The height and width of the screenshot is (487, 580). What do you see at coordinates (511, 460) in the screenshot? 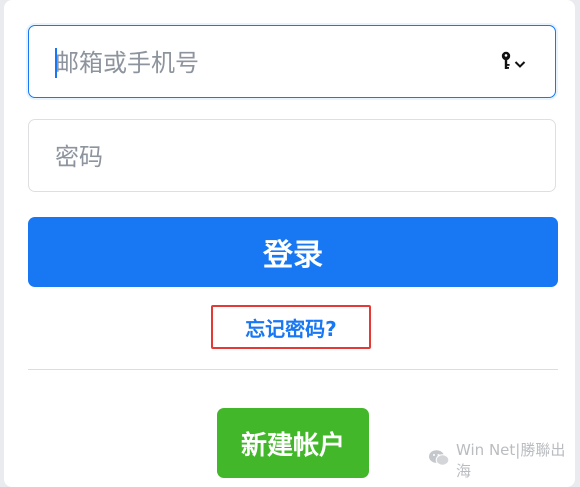
I see `watermark-text: Win Net|勝聯出海` at bounding box center [511, 460].